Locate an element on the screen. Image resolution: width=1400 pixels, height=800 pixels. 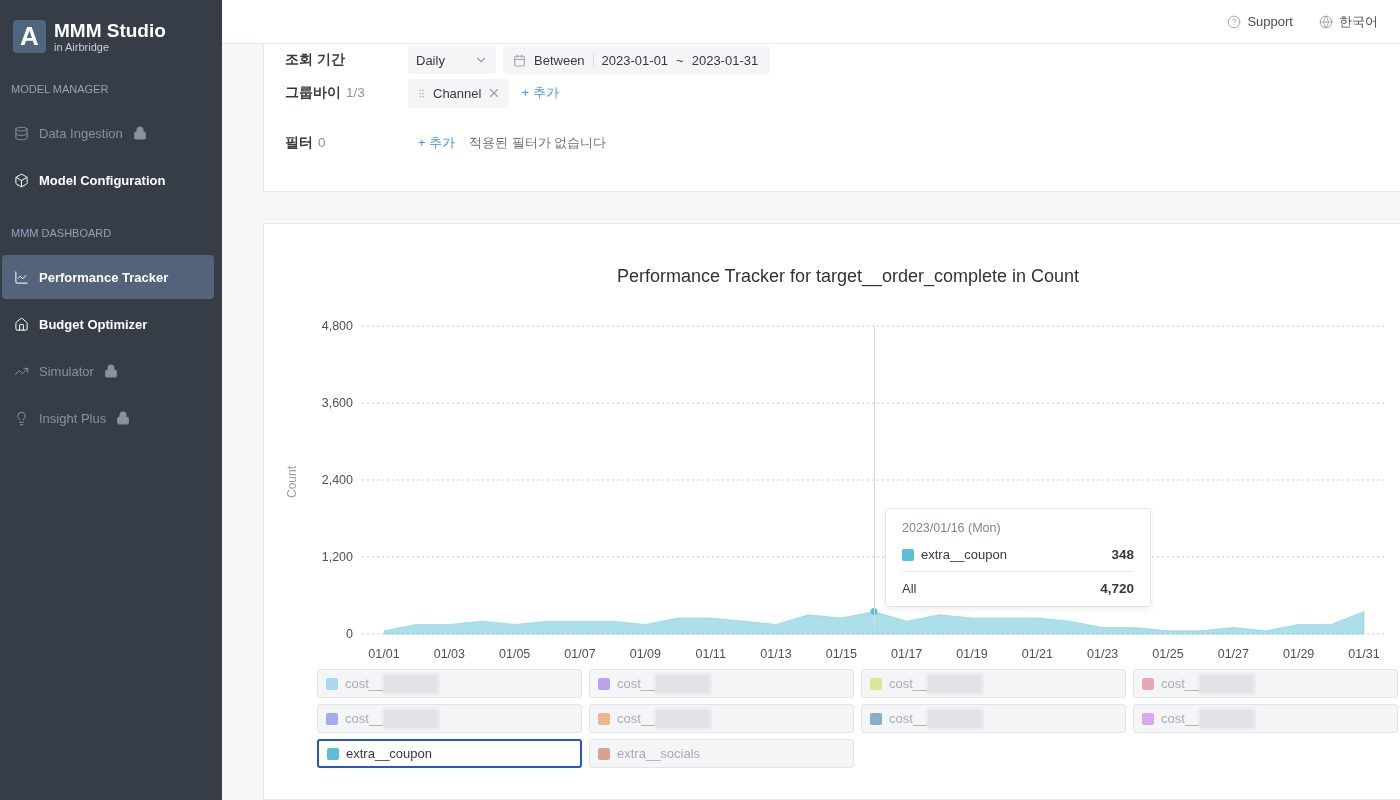
hover-point is located at coordinates (874, 612).